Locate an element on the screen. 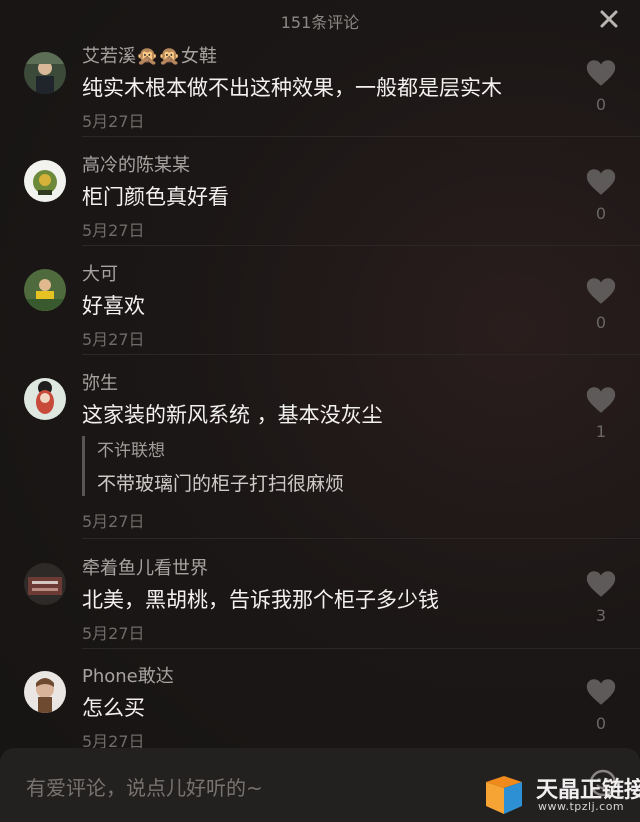 The width and height of the screenshot is (640, 822). comment-text: 这家装的新风系统 ，基本没灰尘 is located at coordinates (232, 415).